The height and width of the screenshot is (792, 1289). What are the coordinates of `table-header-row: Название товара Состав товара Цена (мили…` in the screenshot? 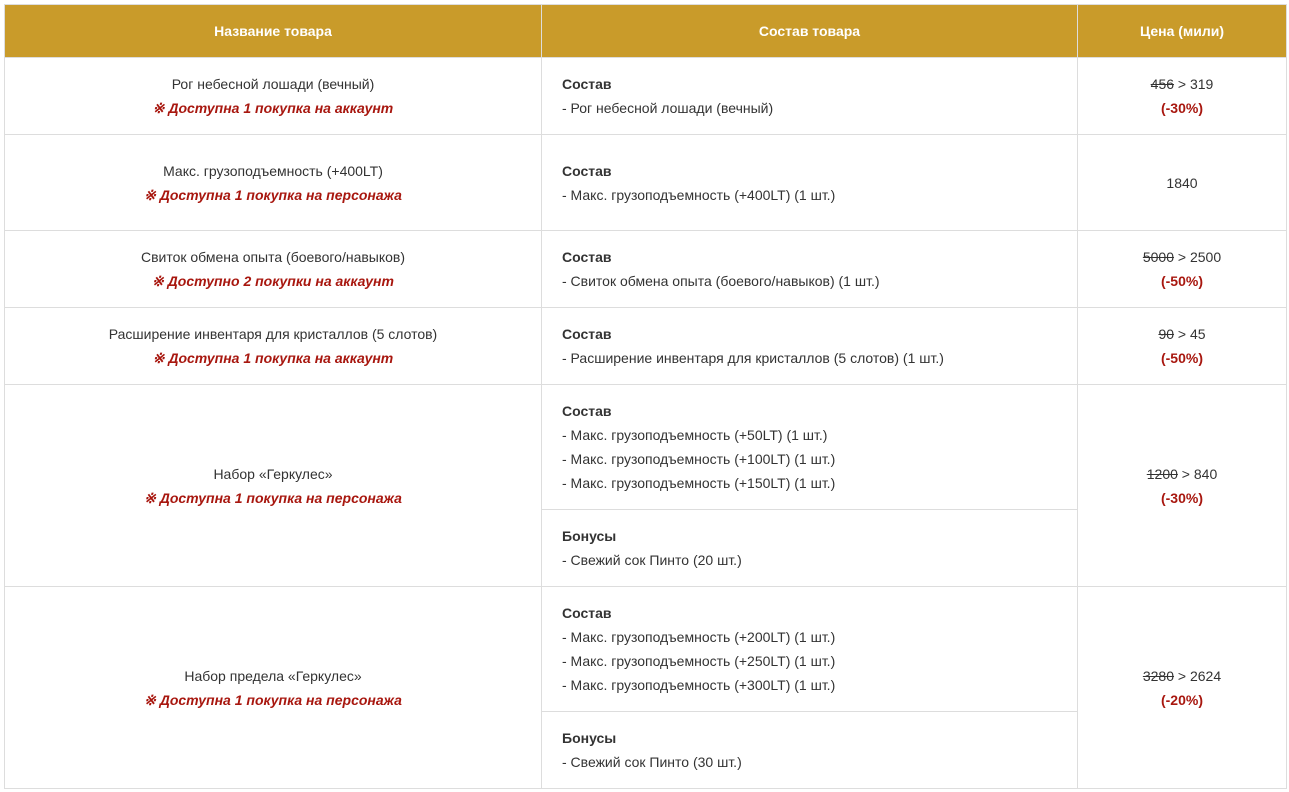 It's located at (645, 31).